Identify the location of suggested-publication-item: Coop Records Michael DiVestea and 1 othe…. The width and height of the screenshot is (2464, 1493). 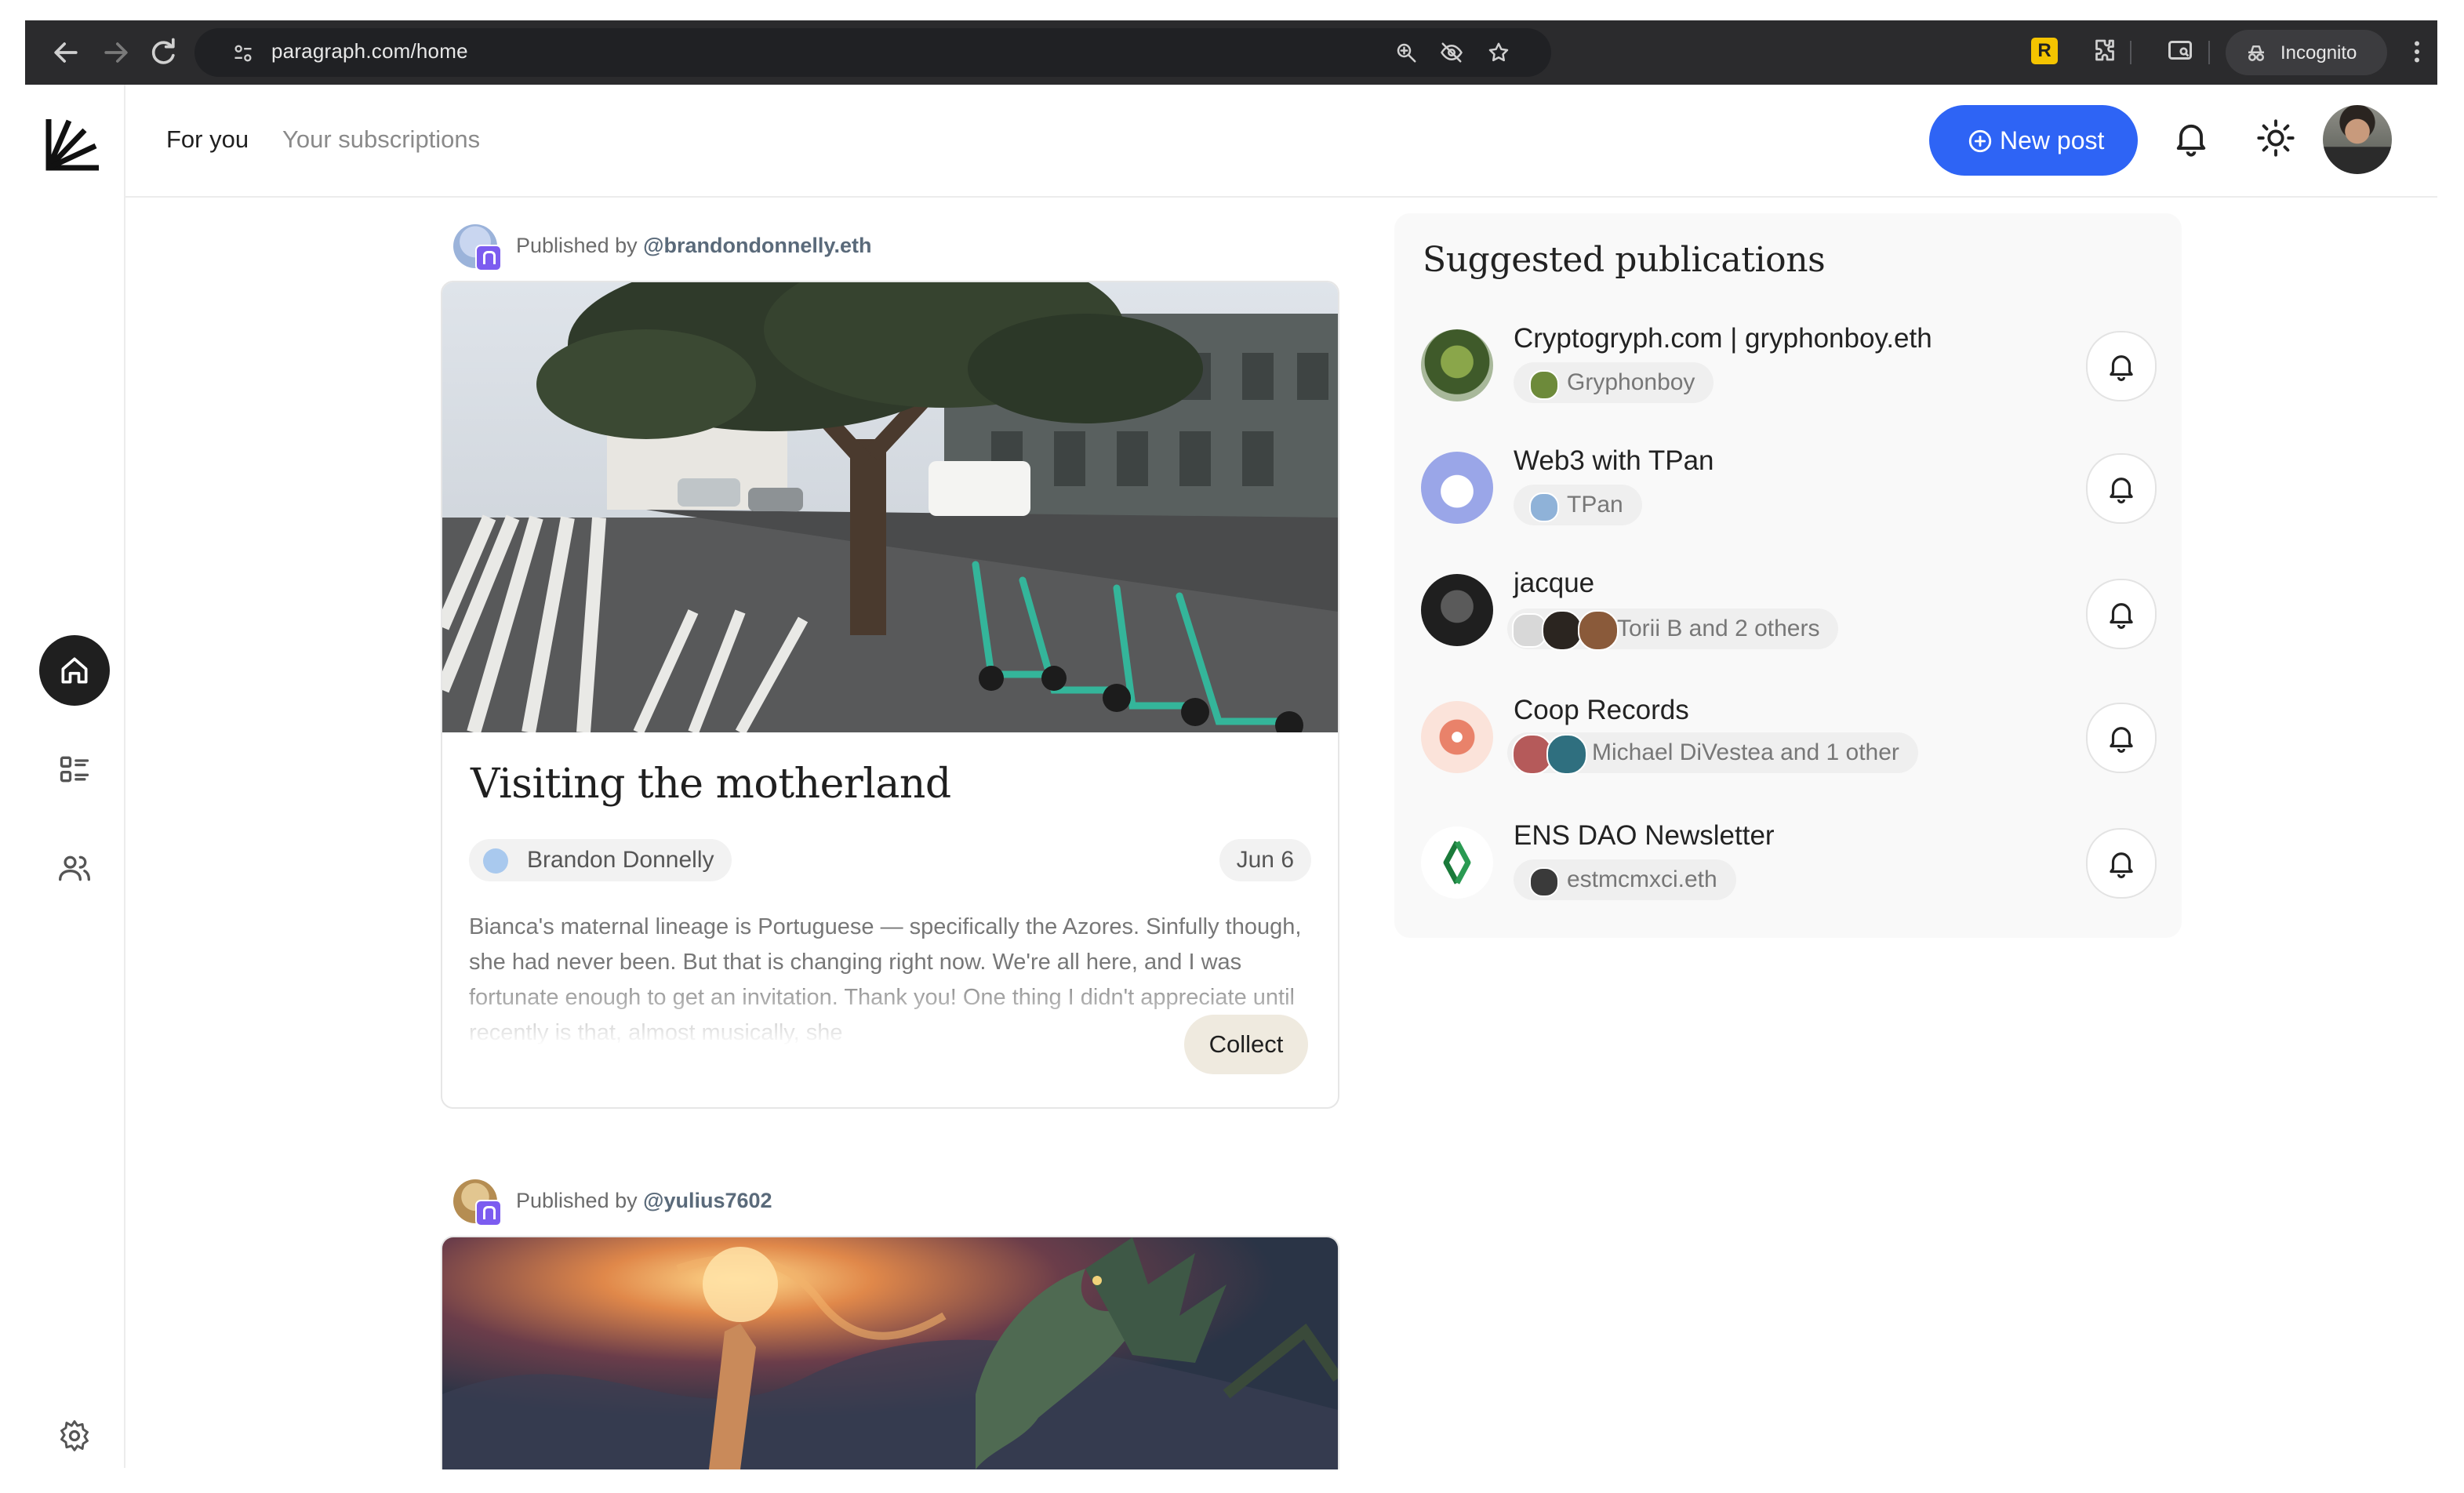
(1788, 753).